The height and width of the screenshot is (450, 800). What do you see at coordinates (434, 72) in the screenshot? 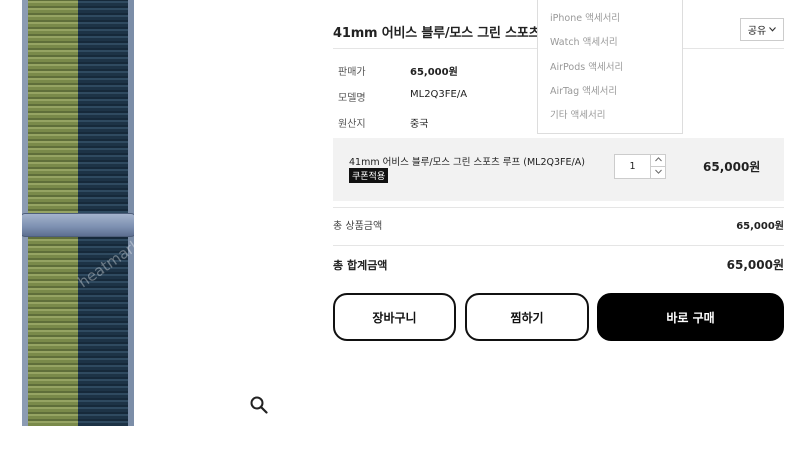
I see `price-value: 65,000원` at bounding box center [434, 72].